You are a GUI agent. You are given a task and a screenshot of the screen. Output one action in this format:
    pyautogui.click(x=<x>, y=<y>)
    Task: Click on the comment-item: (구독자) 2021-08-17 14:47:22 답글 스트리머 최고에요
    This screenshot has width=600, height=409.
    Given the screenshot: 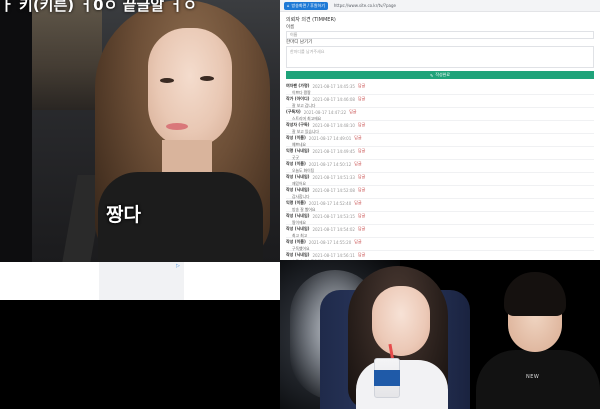 What is the action you would take?
    pyautogui.click(x=440, y=114)
    